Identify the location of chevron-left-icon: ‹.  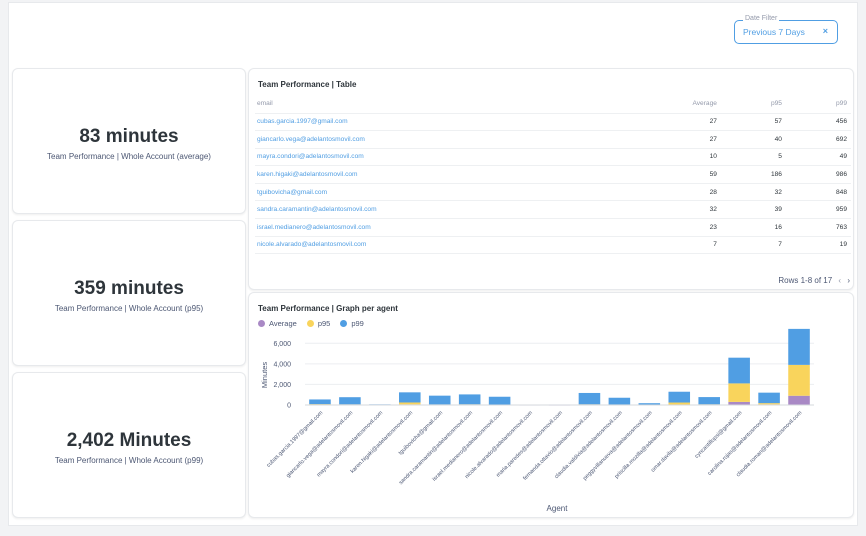
(839, 280).